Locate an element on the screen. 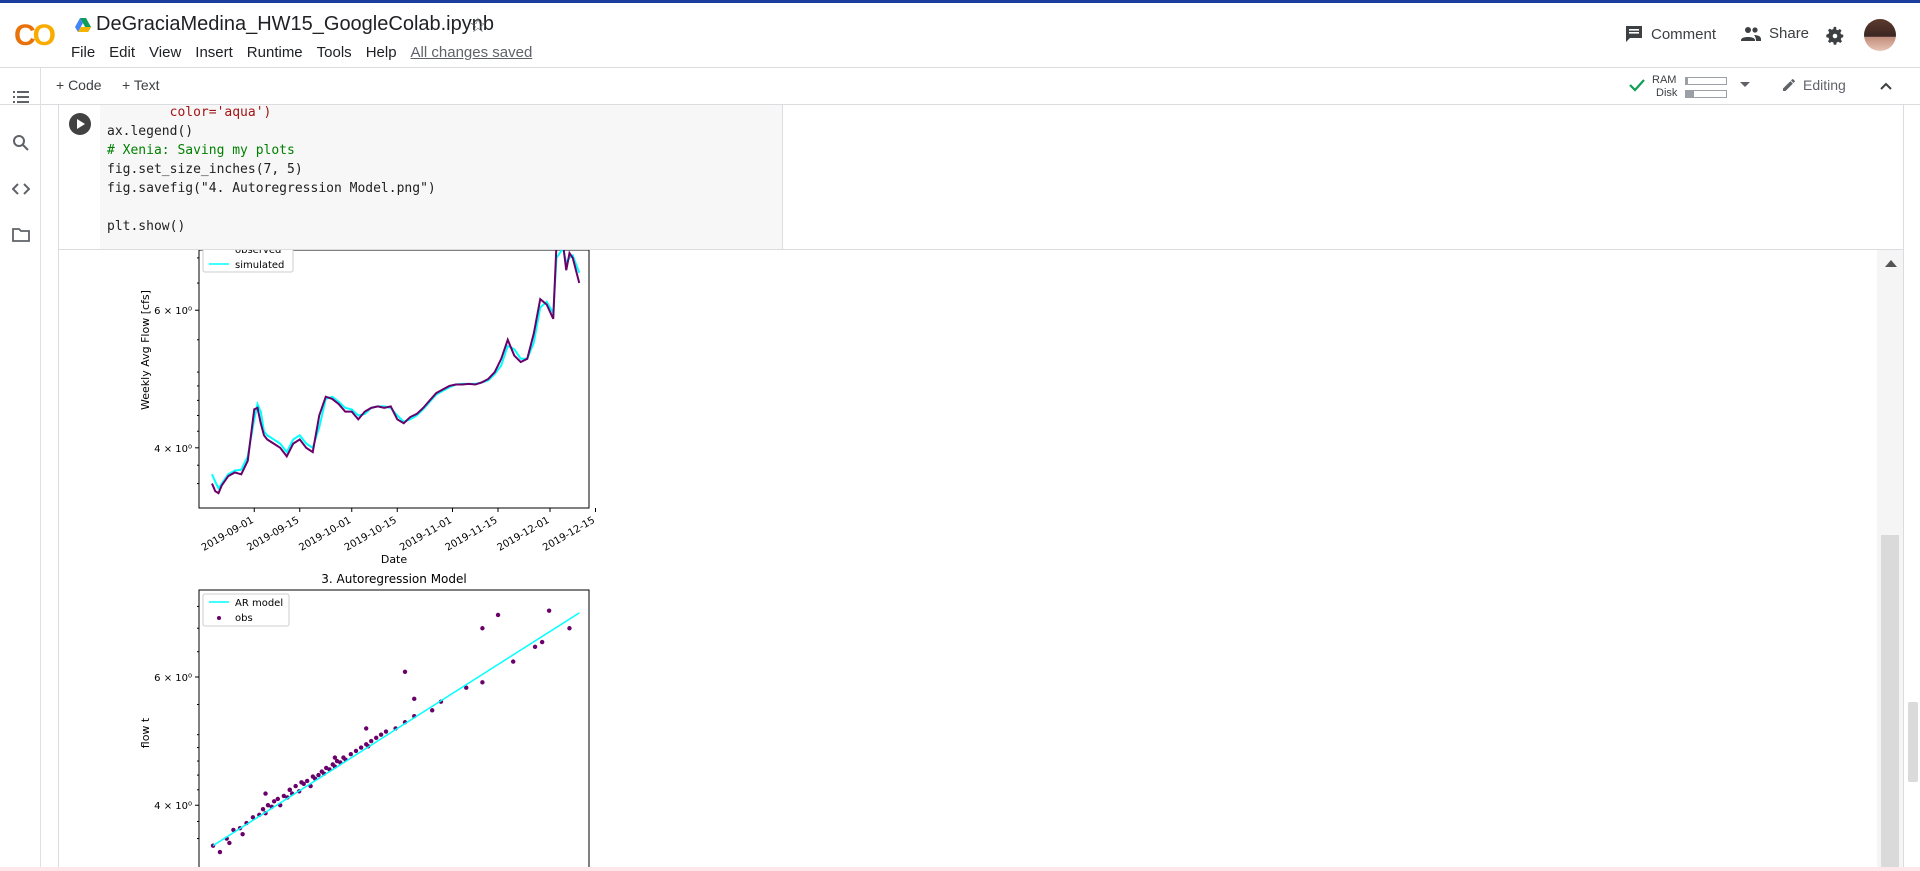  editing-mode-button: Editing is located at coordinates (1813, 85).